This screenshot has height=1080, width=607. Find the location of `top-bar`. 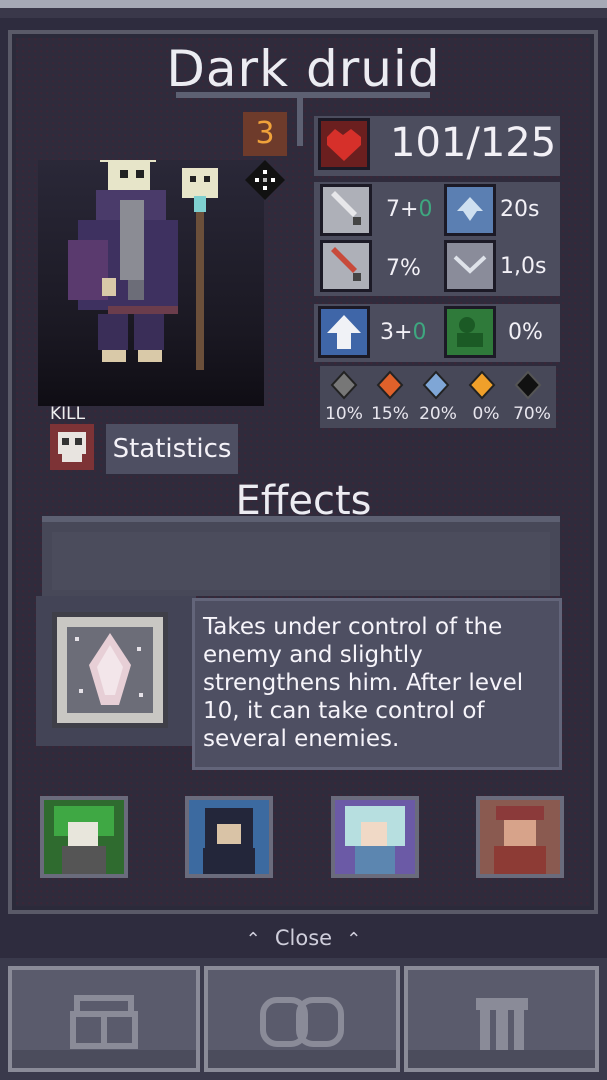

top-bar is located at coordinates (303, 13).